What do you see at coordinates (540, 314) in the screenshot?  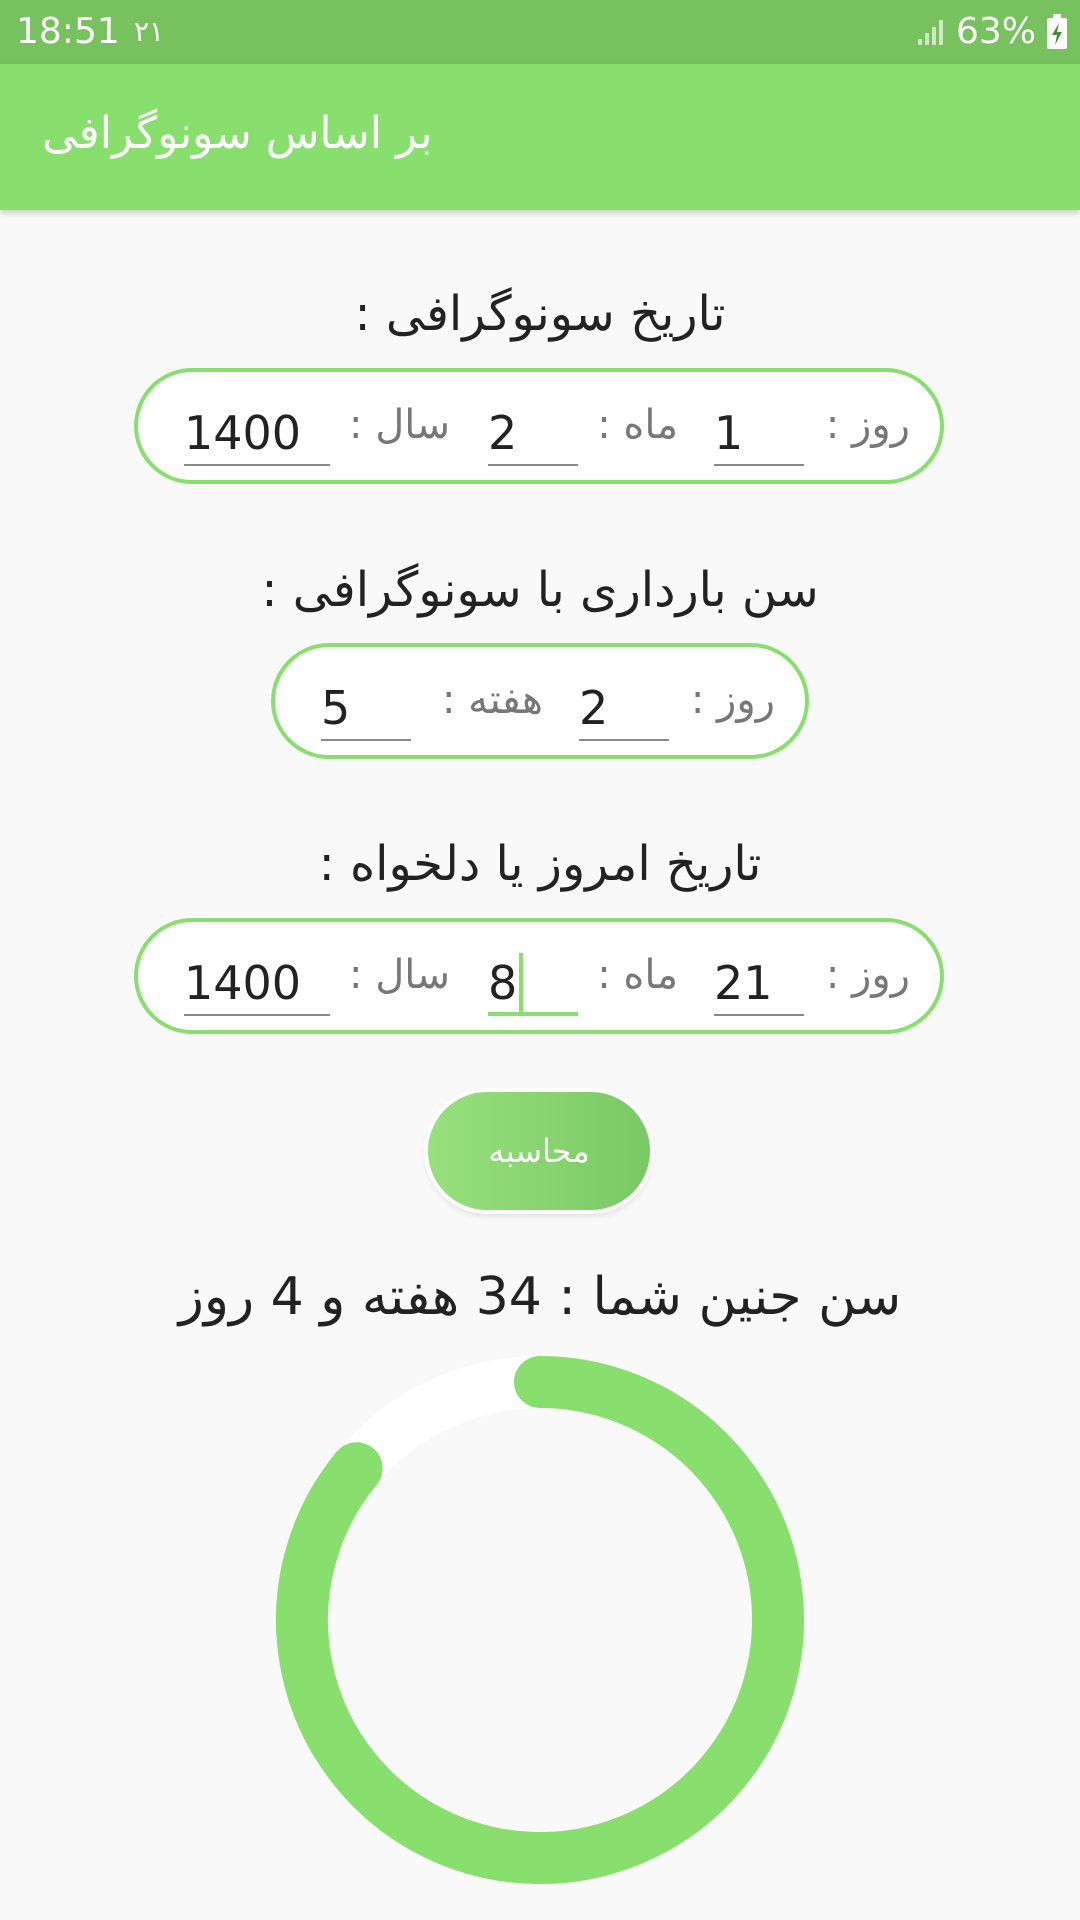 I see `sonography-date-title: تاریخ سونوگرافی :` at bounding box center [540, 314].